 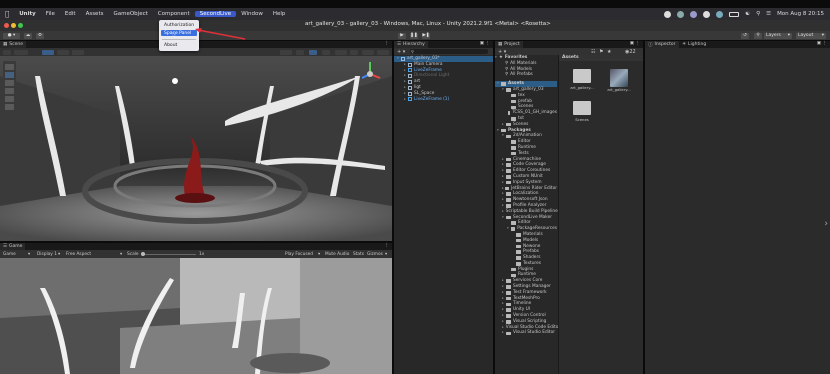 I want to click on asset-label: Scenes, so click(x=582, y=119).